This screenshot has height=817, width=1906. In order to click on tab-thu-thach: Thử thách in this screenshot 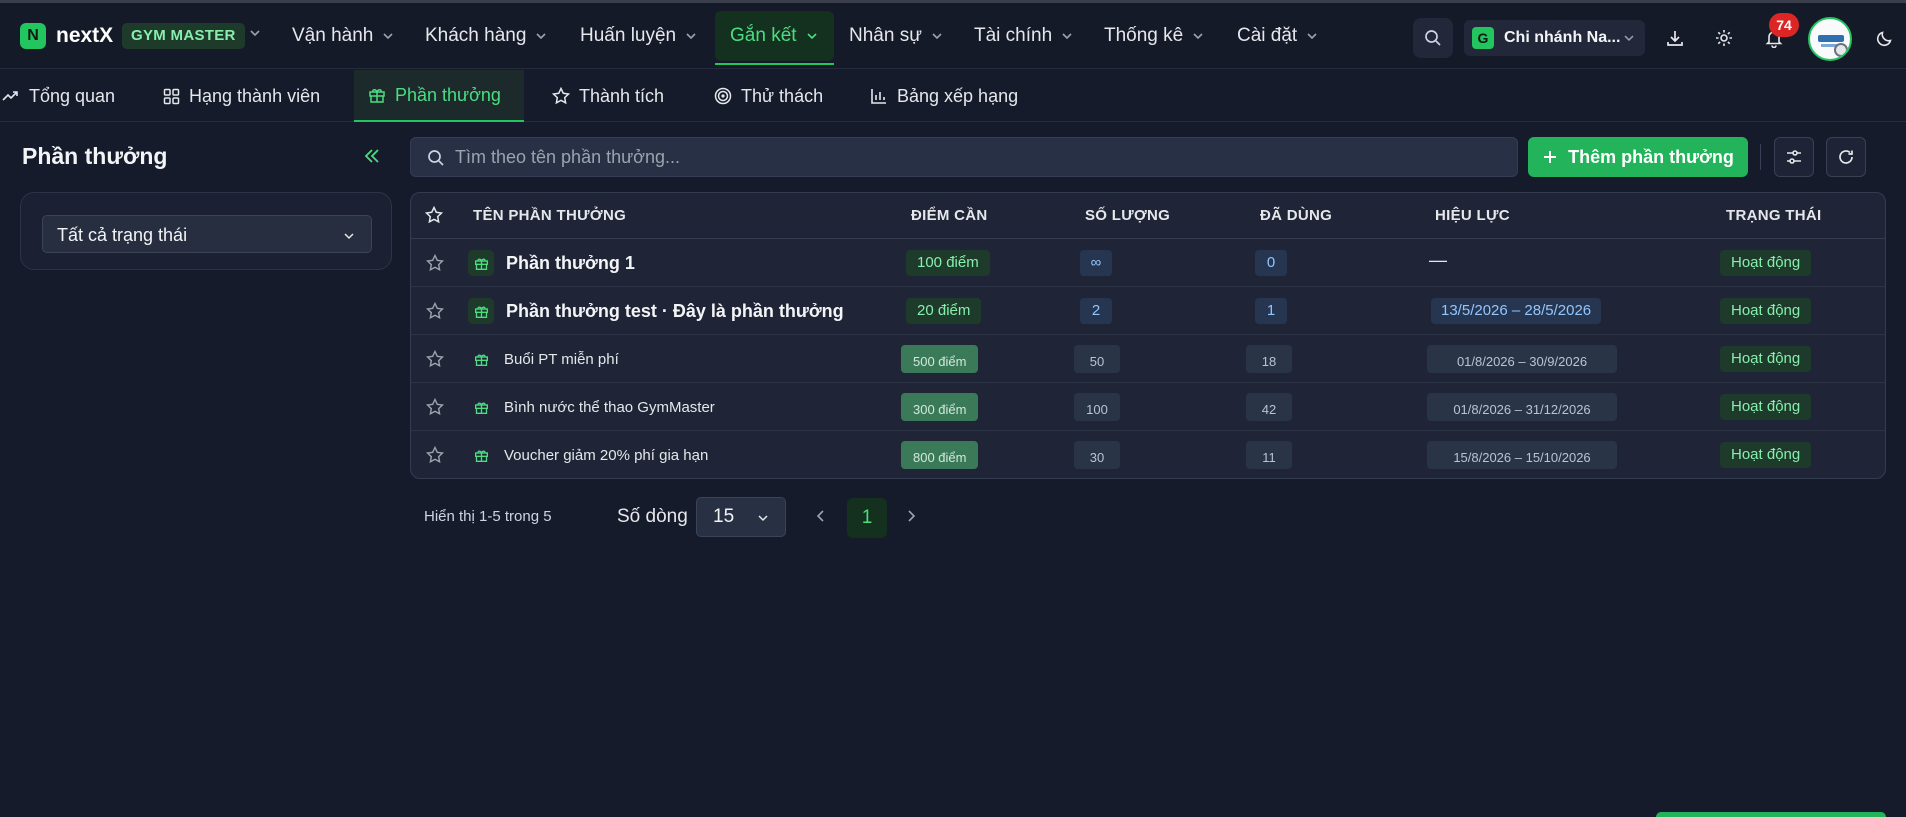, I will do `click(768, 96)`.